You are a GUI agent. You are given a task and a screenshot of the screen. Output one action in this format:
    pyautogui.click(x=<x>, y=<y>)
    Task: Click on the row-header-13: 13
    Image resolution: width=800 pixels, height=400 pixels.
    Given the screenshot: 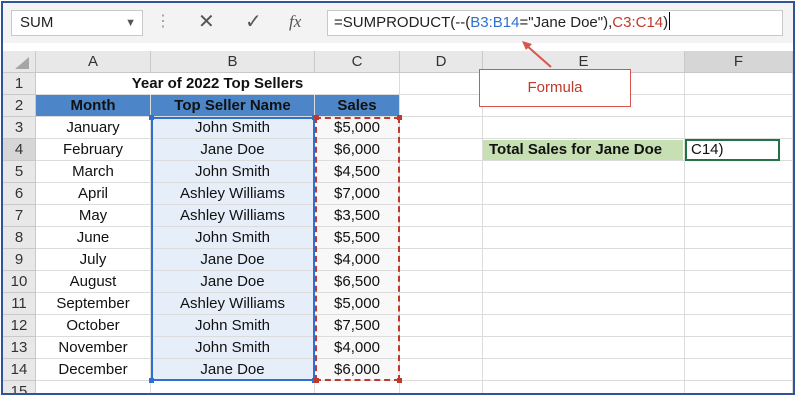 What is the action you would take?
    pyautogui.click(x=19, y=348)
    